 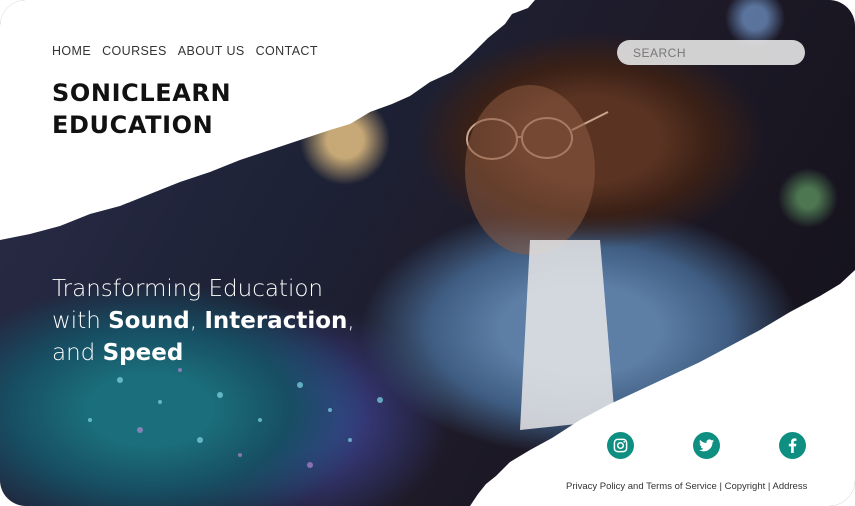 I want to click on tagline-text-2: with, so click(x=80, y=321).